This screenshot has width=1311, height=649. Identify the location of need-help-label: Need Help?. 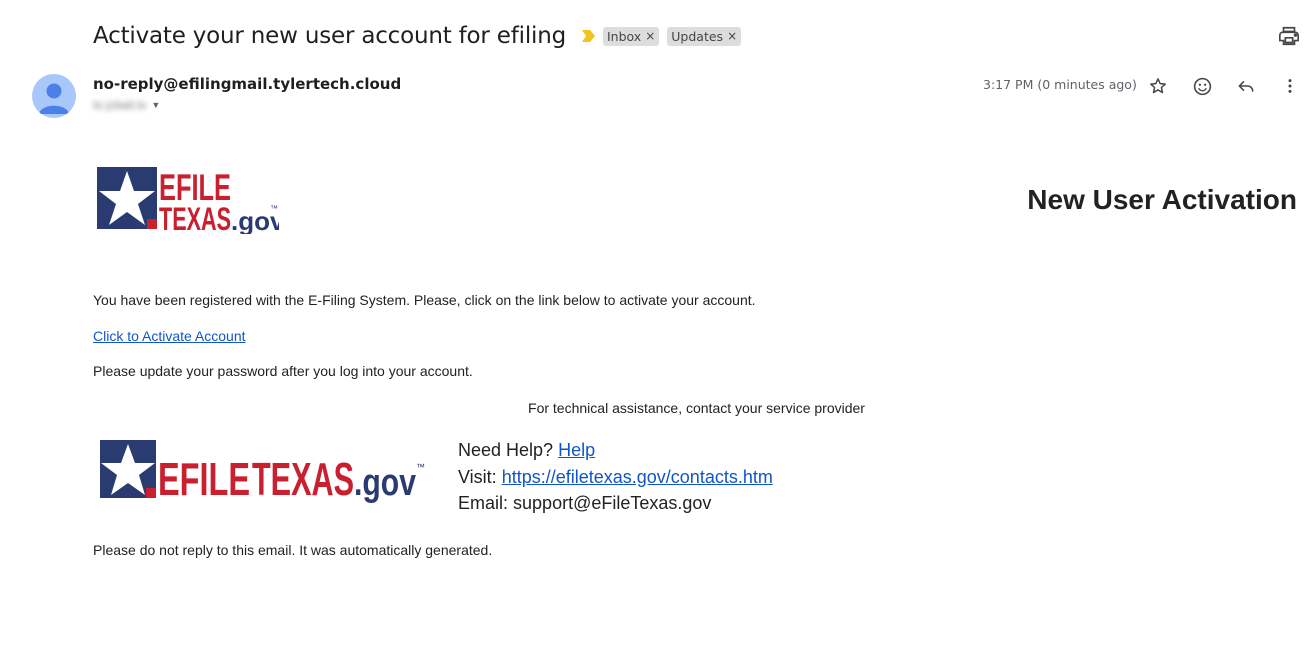
(506, 450).